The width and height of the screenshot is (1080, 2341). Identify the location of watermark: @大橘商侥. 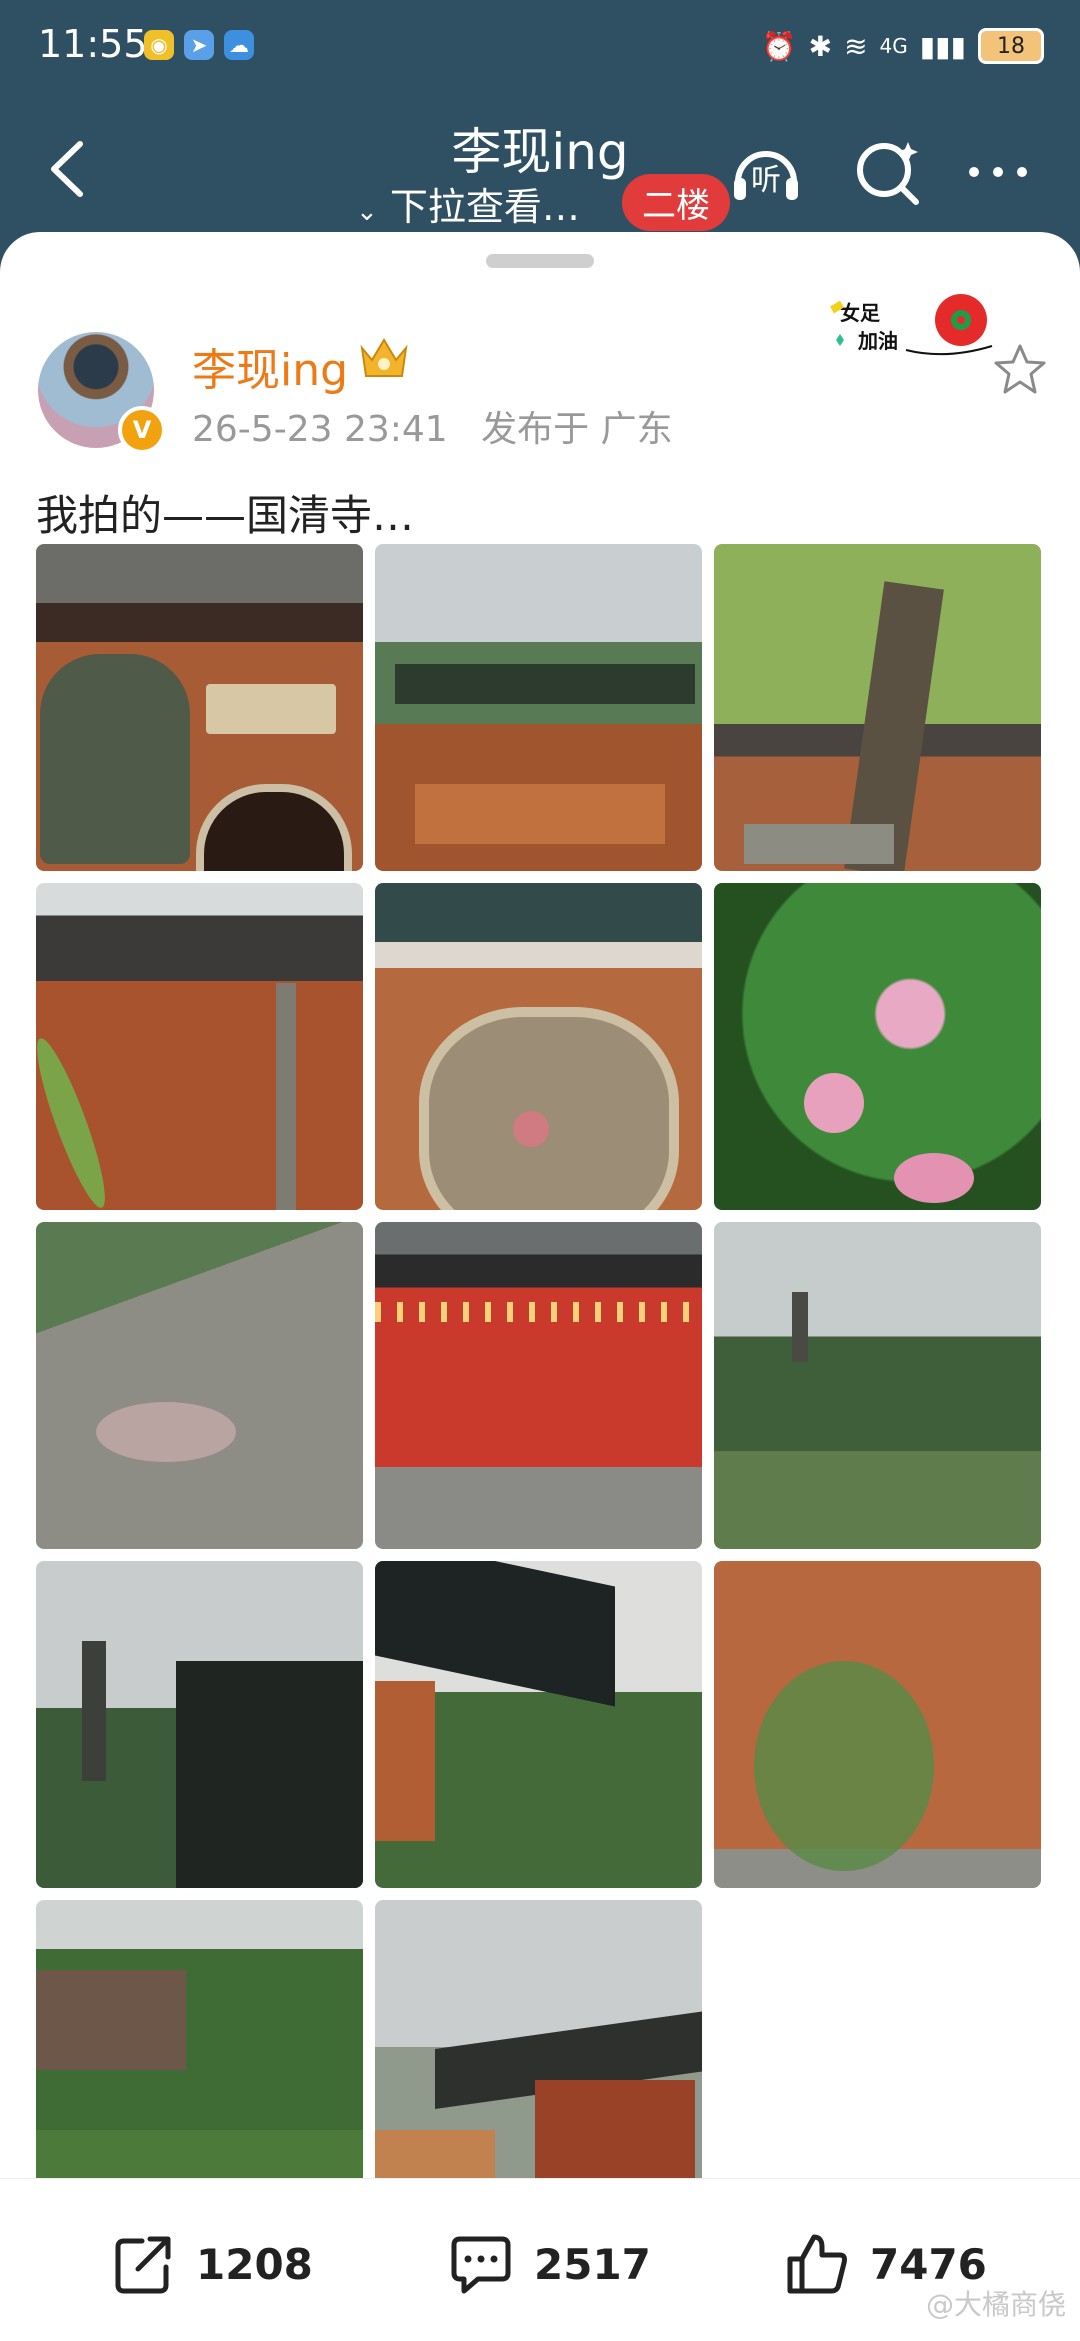
(995, 2304).